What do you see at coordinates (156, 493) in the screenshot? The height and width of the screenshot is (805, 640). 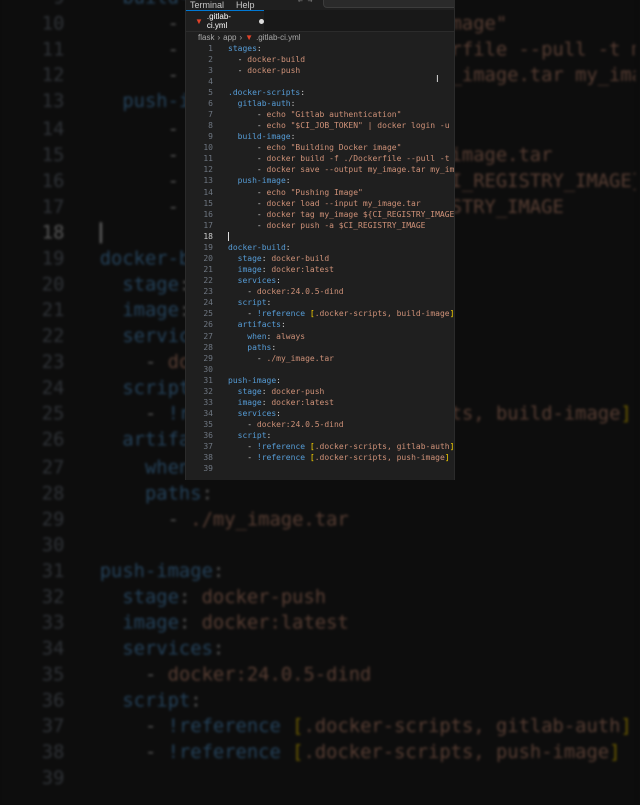 I see `code-text: paths:` at bounding box center [156, 493].